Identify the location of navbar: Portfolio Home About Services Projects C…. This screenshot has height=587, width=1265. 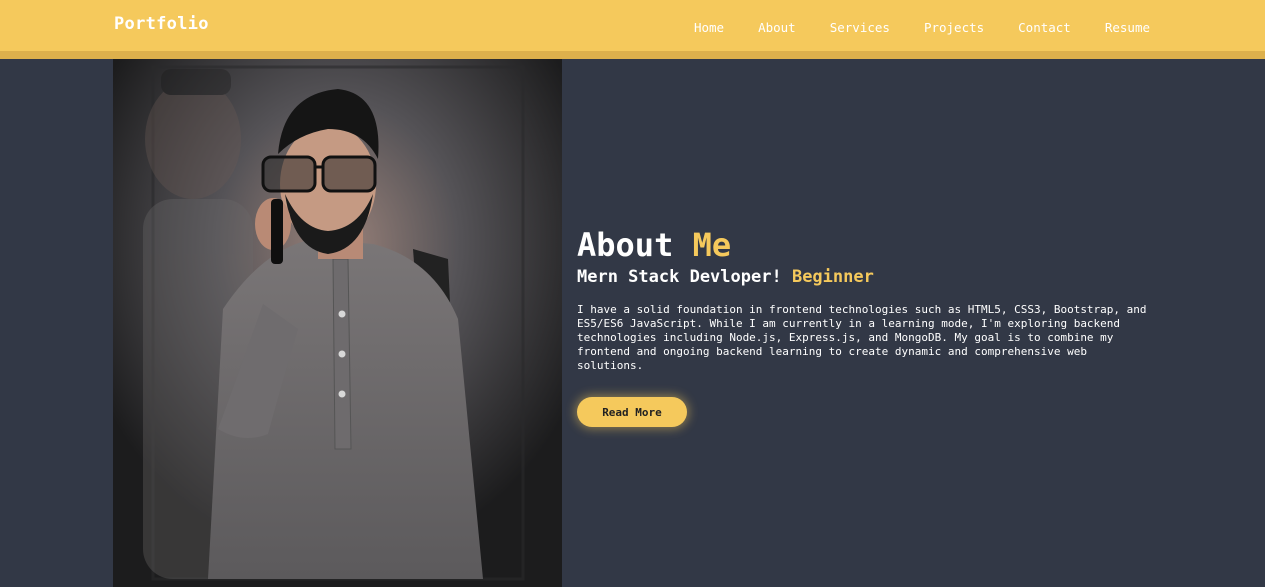
(632, 29).